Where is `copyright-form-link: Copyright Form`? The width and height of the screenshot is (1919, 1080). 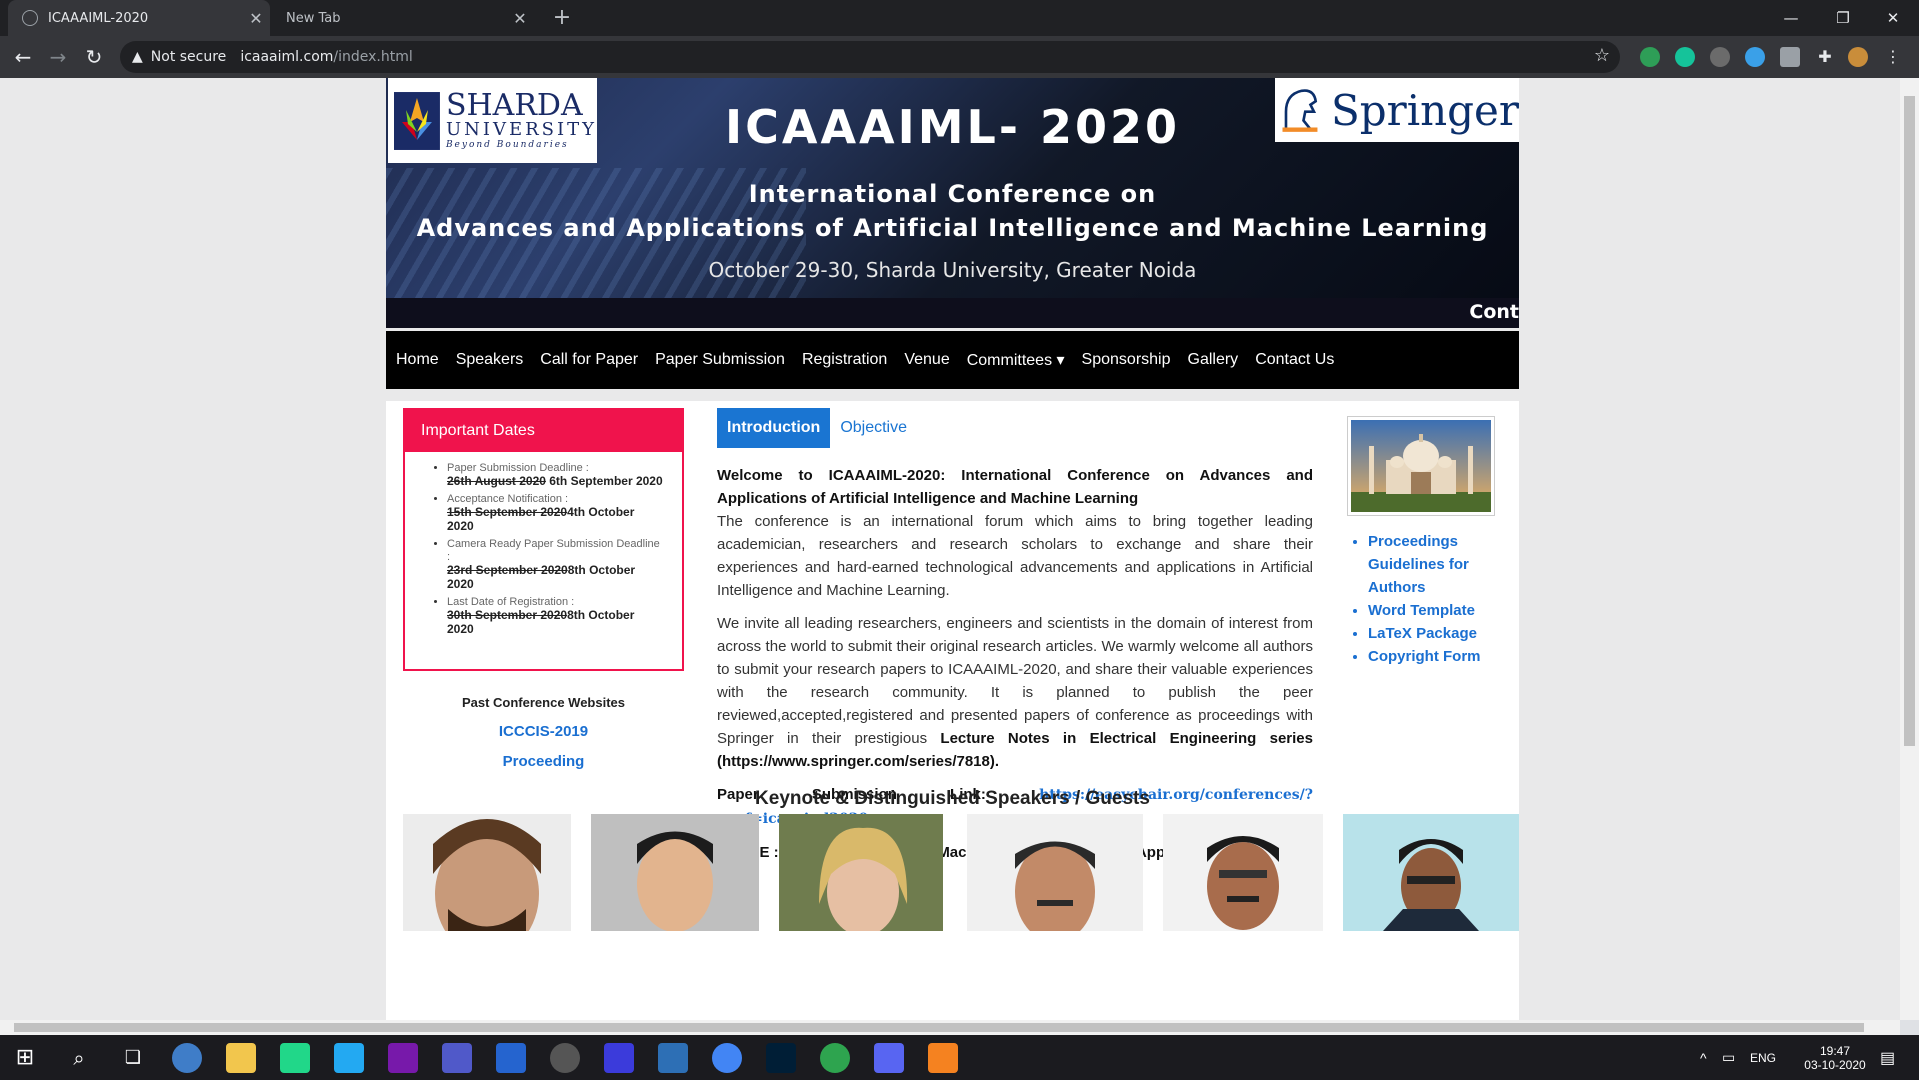 copyright-form-link: Copyright Form is located at coordinates (1424, 656).